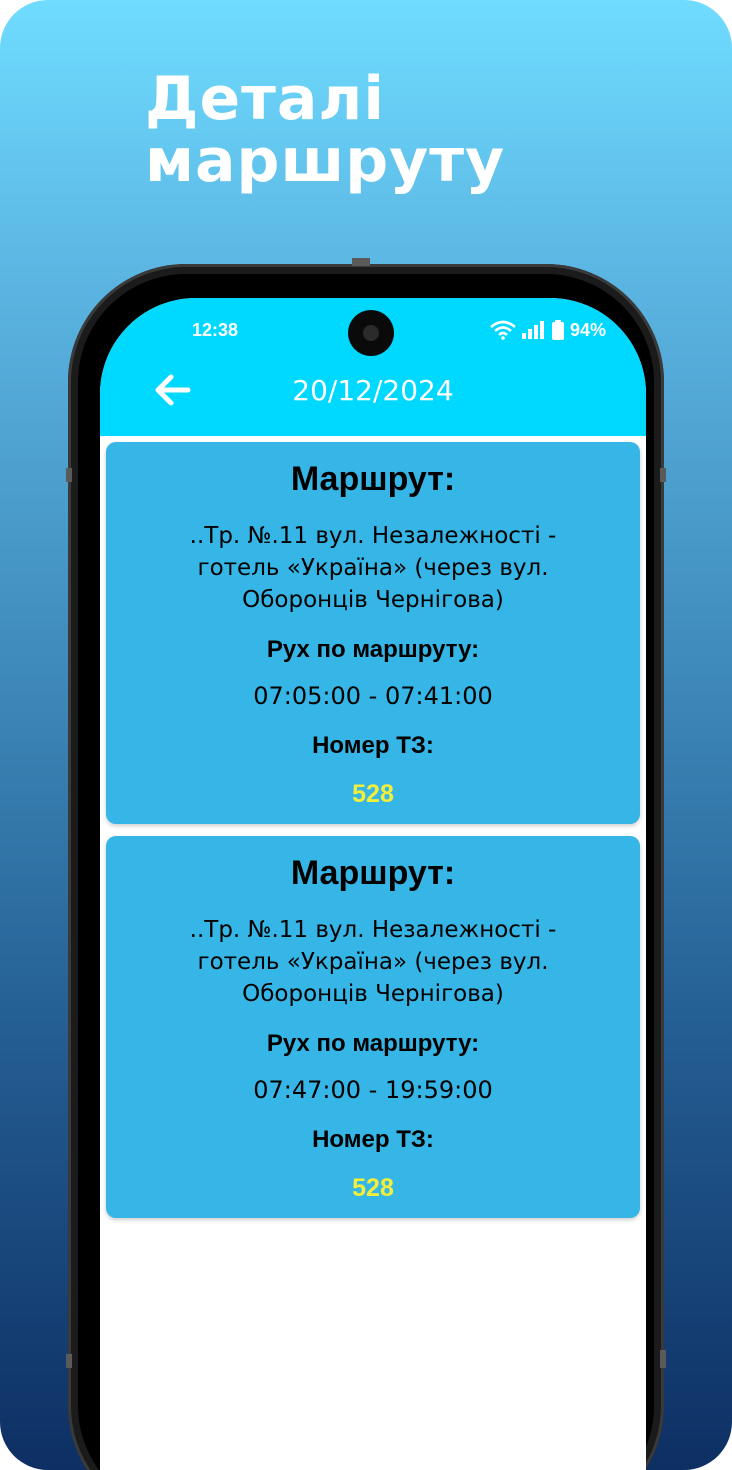  What do you see at coordinates (373, 1090) in the screenshot?
I see `schedule-time: 07:47:00 - 19:59:00` at bounding box center [373, 1090].